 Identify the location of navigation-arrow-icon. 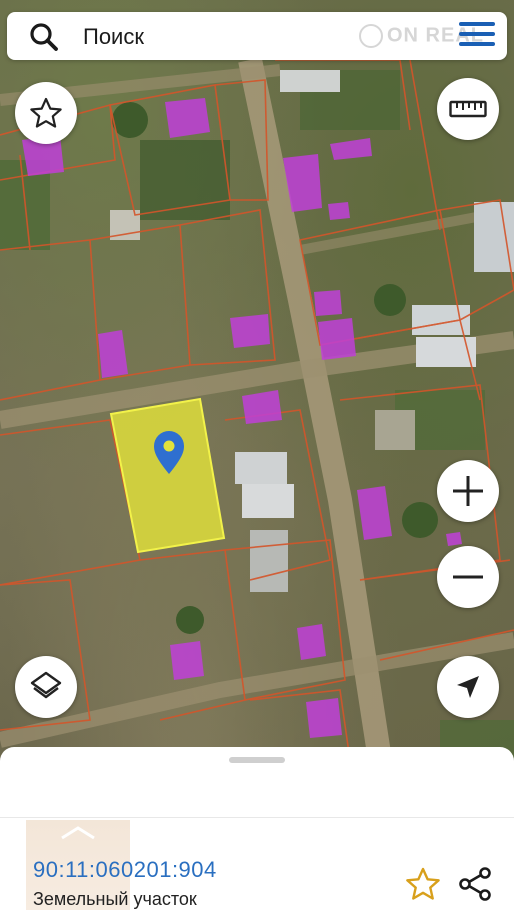
(468, 687).